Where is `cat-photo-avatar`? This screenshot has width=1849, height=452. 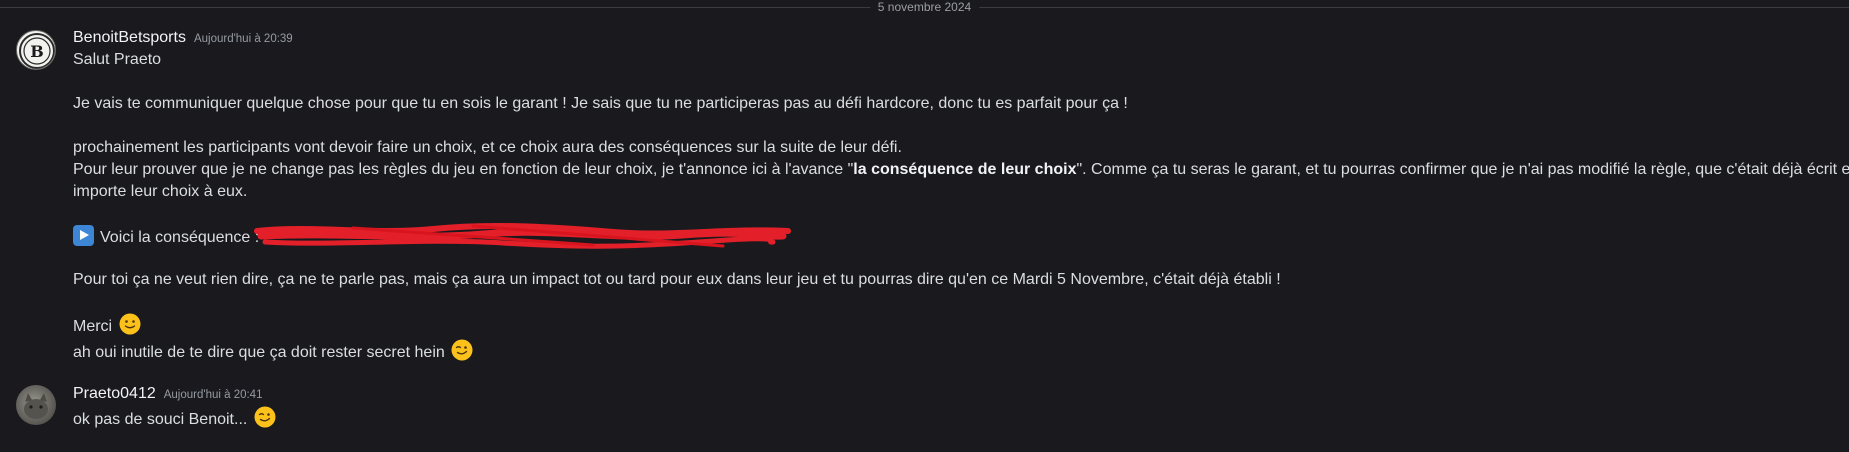 cat-photo-avatar is located at coordinates (36, 405).